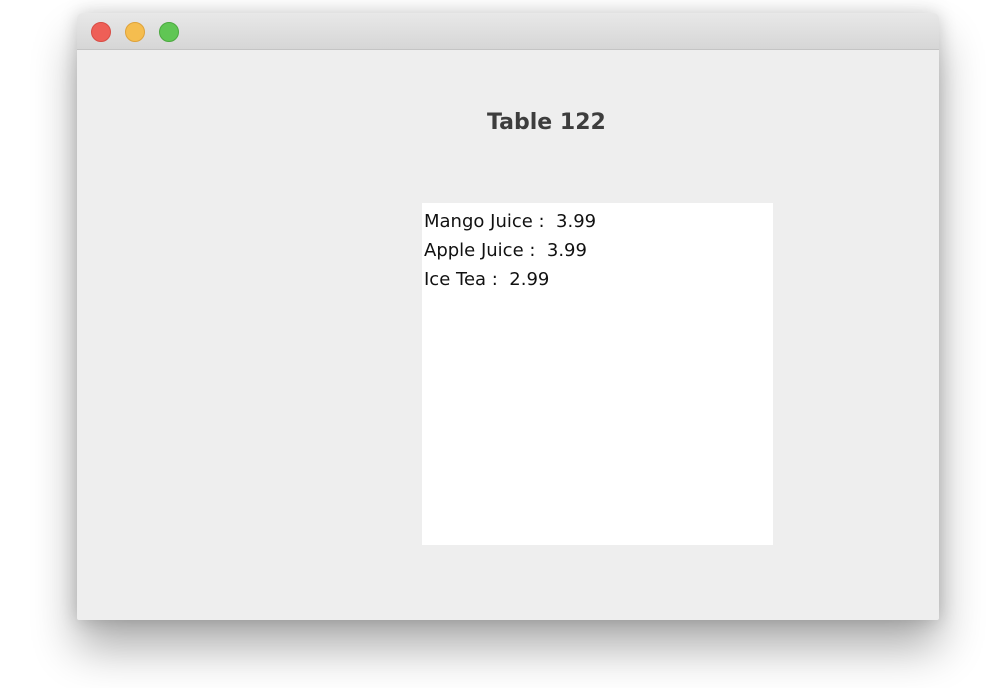 This screenshot has width=990, height=688. What do you see at coordinates (169, 32) in the screenshot?
I see `zoom-window-button` at bounding box center [169, 32].